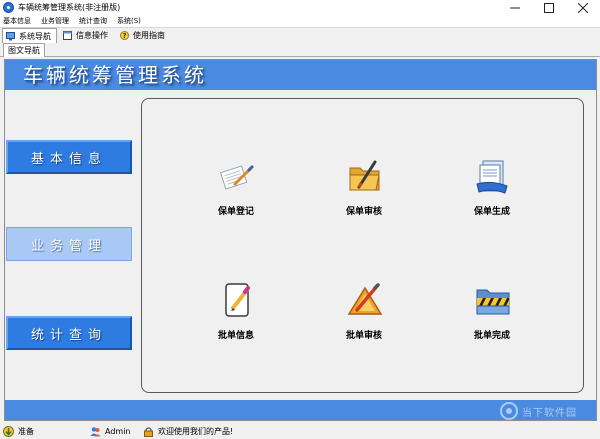 The width and height of the screenshot is (600, 439). Describe the element at coordinates (491, 212) in the screenshot. I see `tile-label: 保单生成` at that location.